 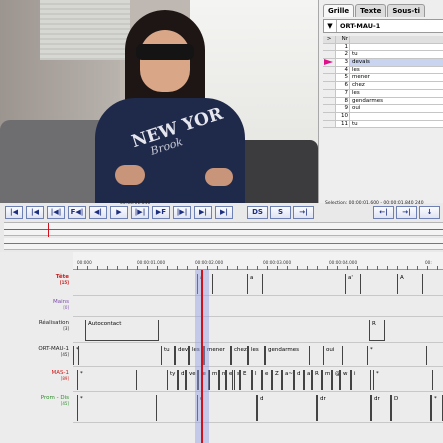 I want to click on annotation: A, so click(x=410, y=284).